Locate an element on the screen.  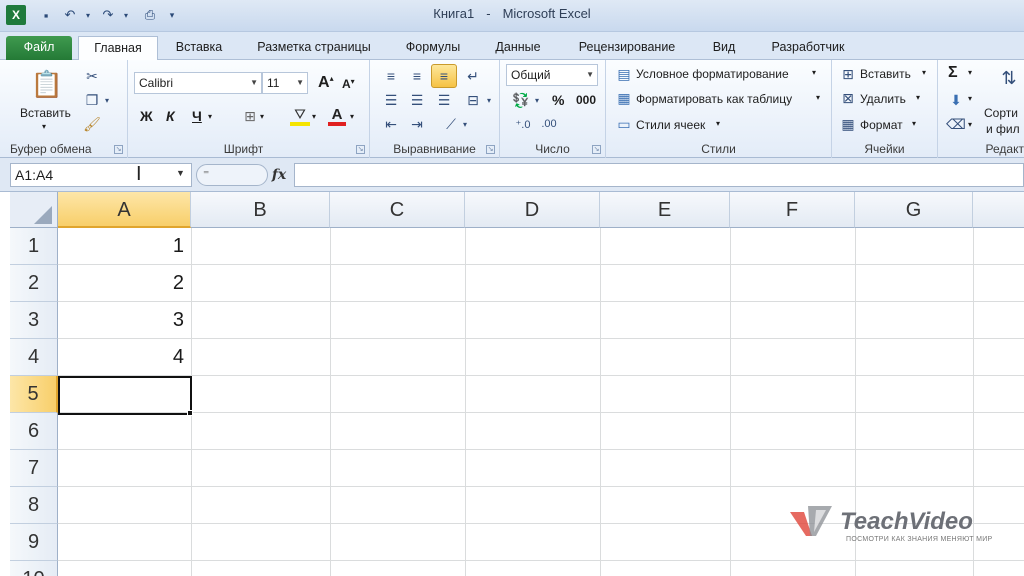
align-middle-icon: ≡ is located at coordinates (417, 76).